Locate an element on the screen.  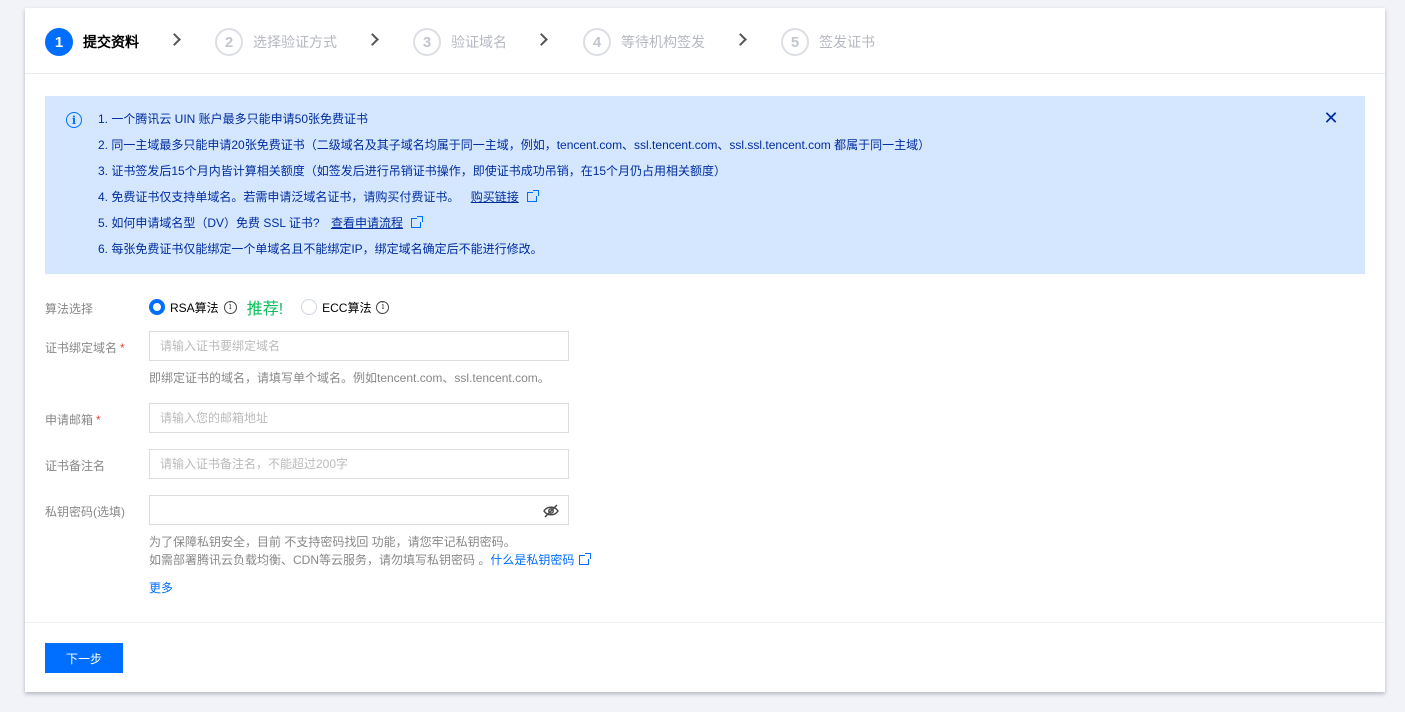
more-link: 更多 is located at coordinates (161, 587).